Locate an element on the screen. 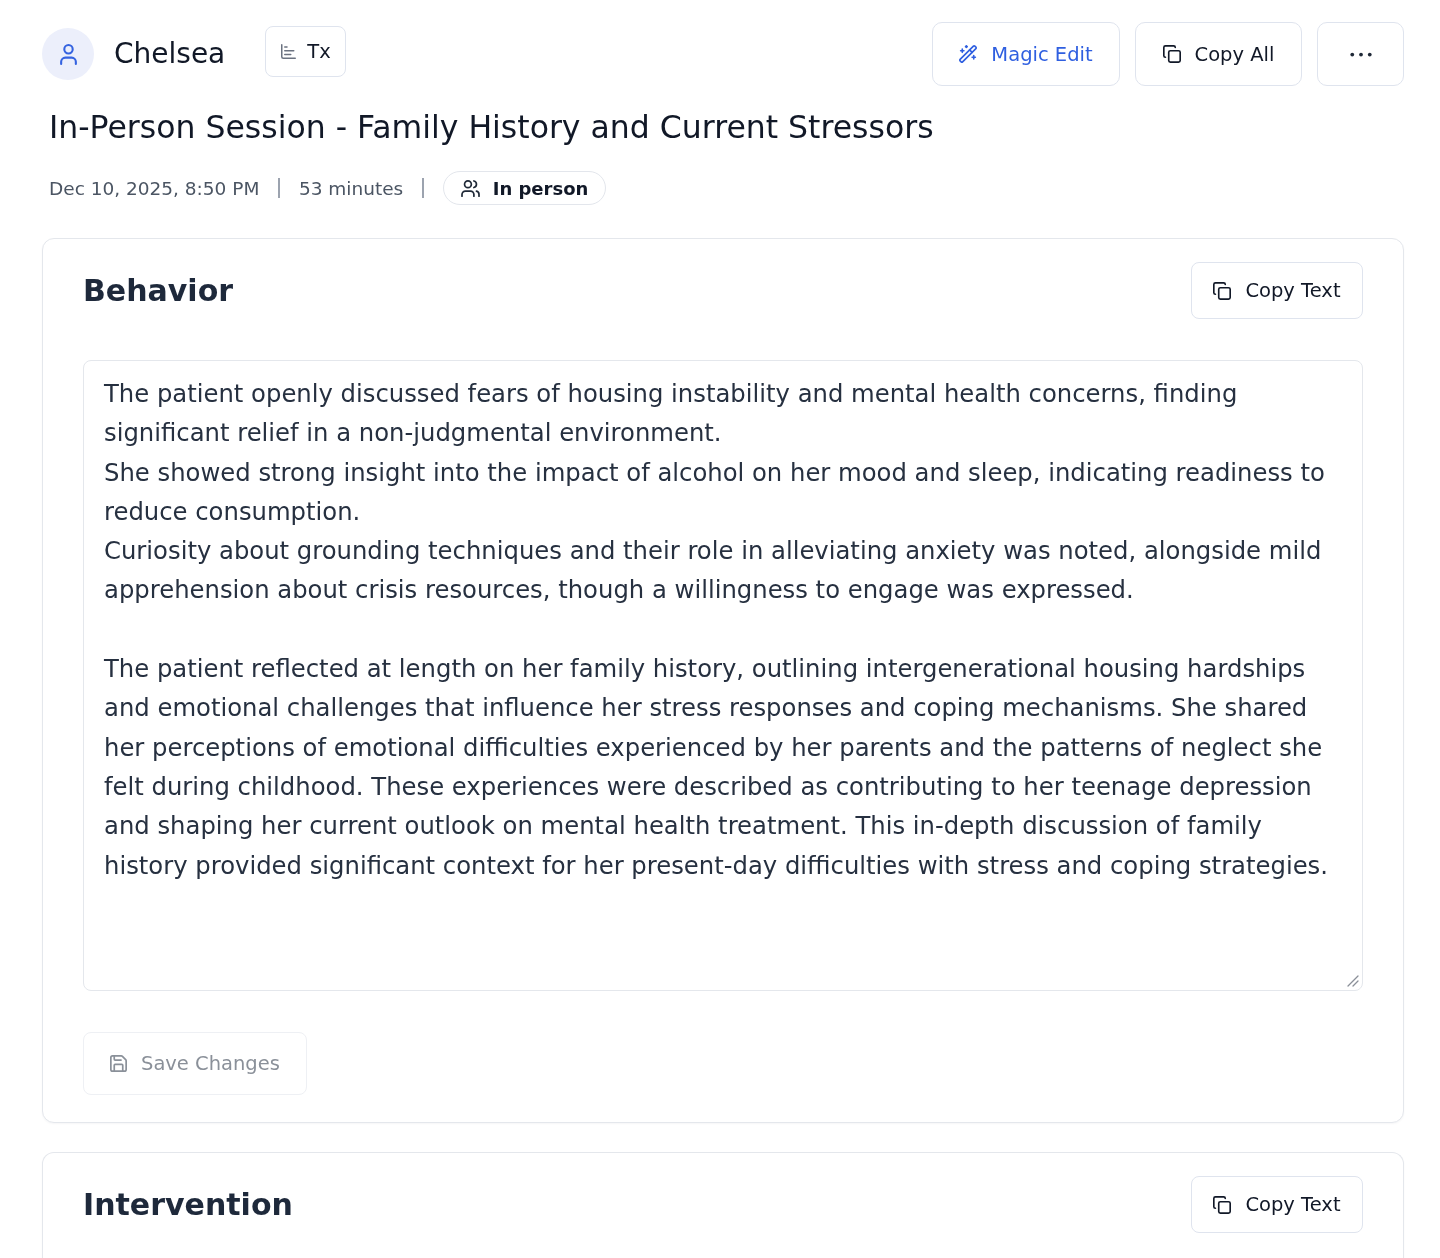  avatar-icon is located at coordinates (68, 54).